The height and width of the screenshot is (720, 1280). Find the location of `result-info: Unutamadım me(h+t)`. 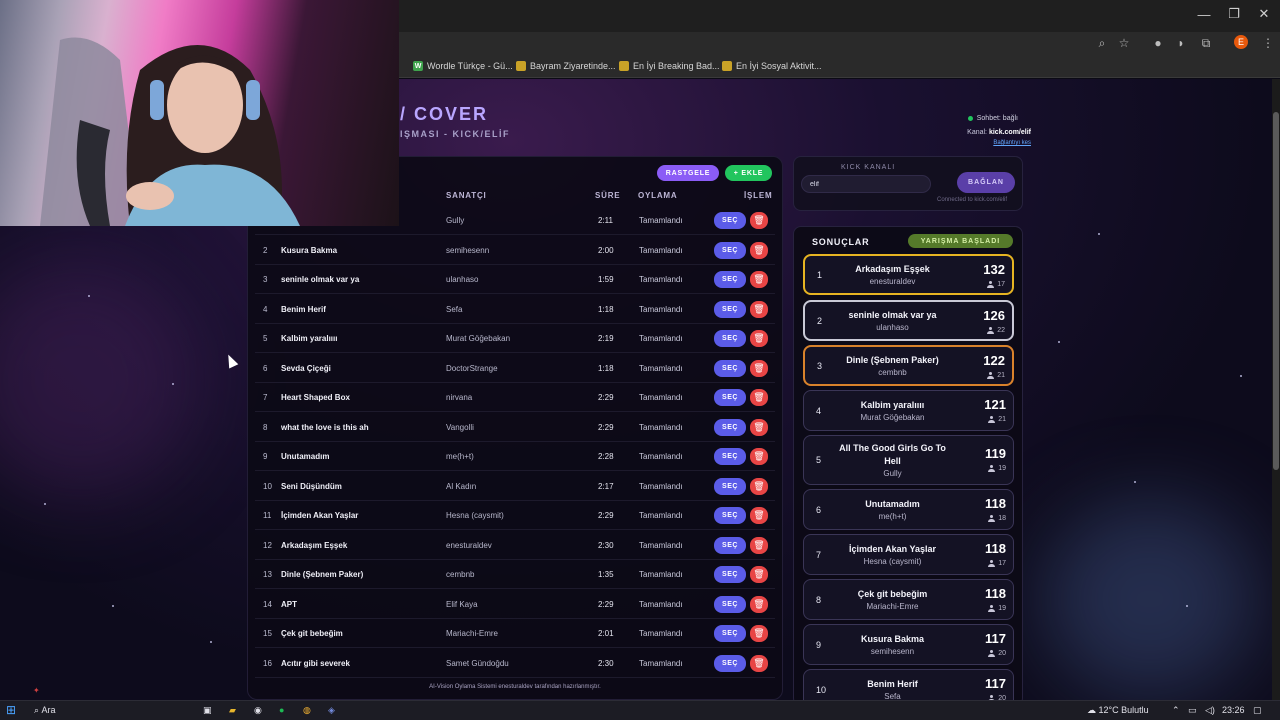

result-info: Unutamadım me(h+t) is located at coordinates (892, 509).